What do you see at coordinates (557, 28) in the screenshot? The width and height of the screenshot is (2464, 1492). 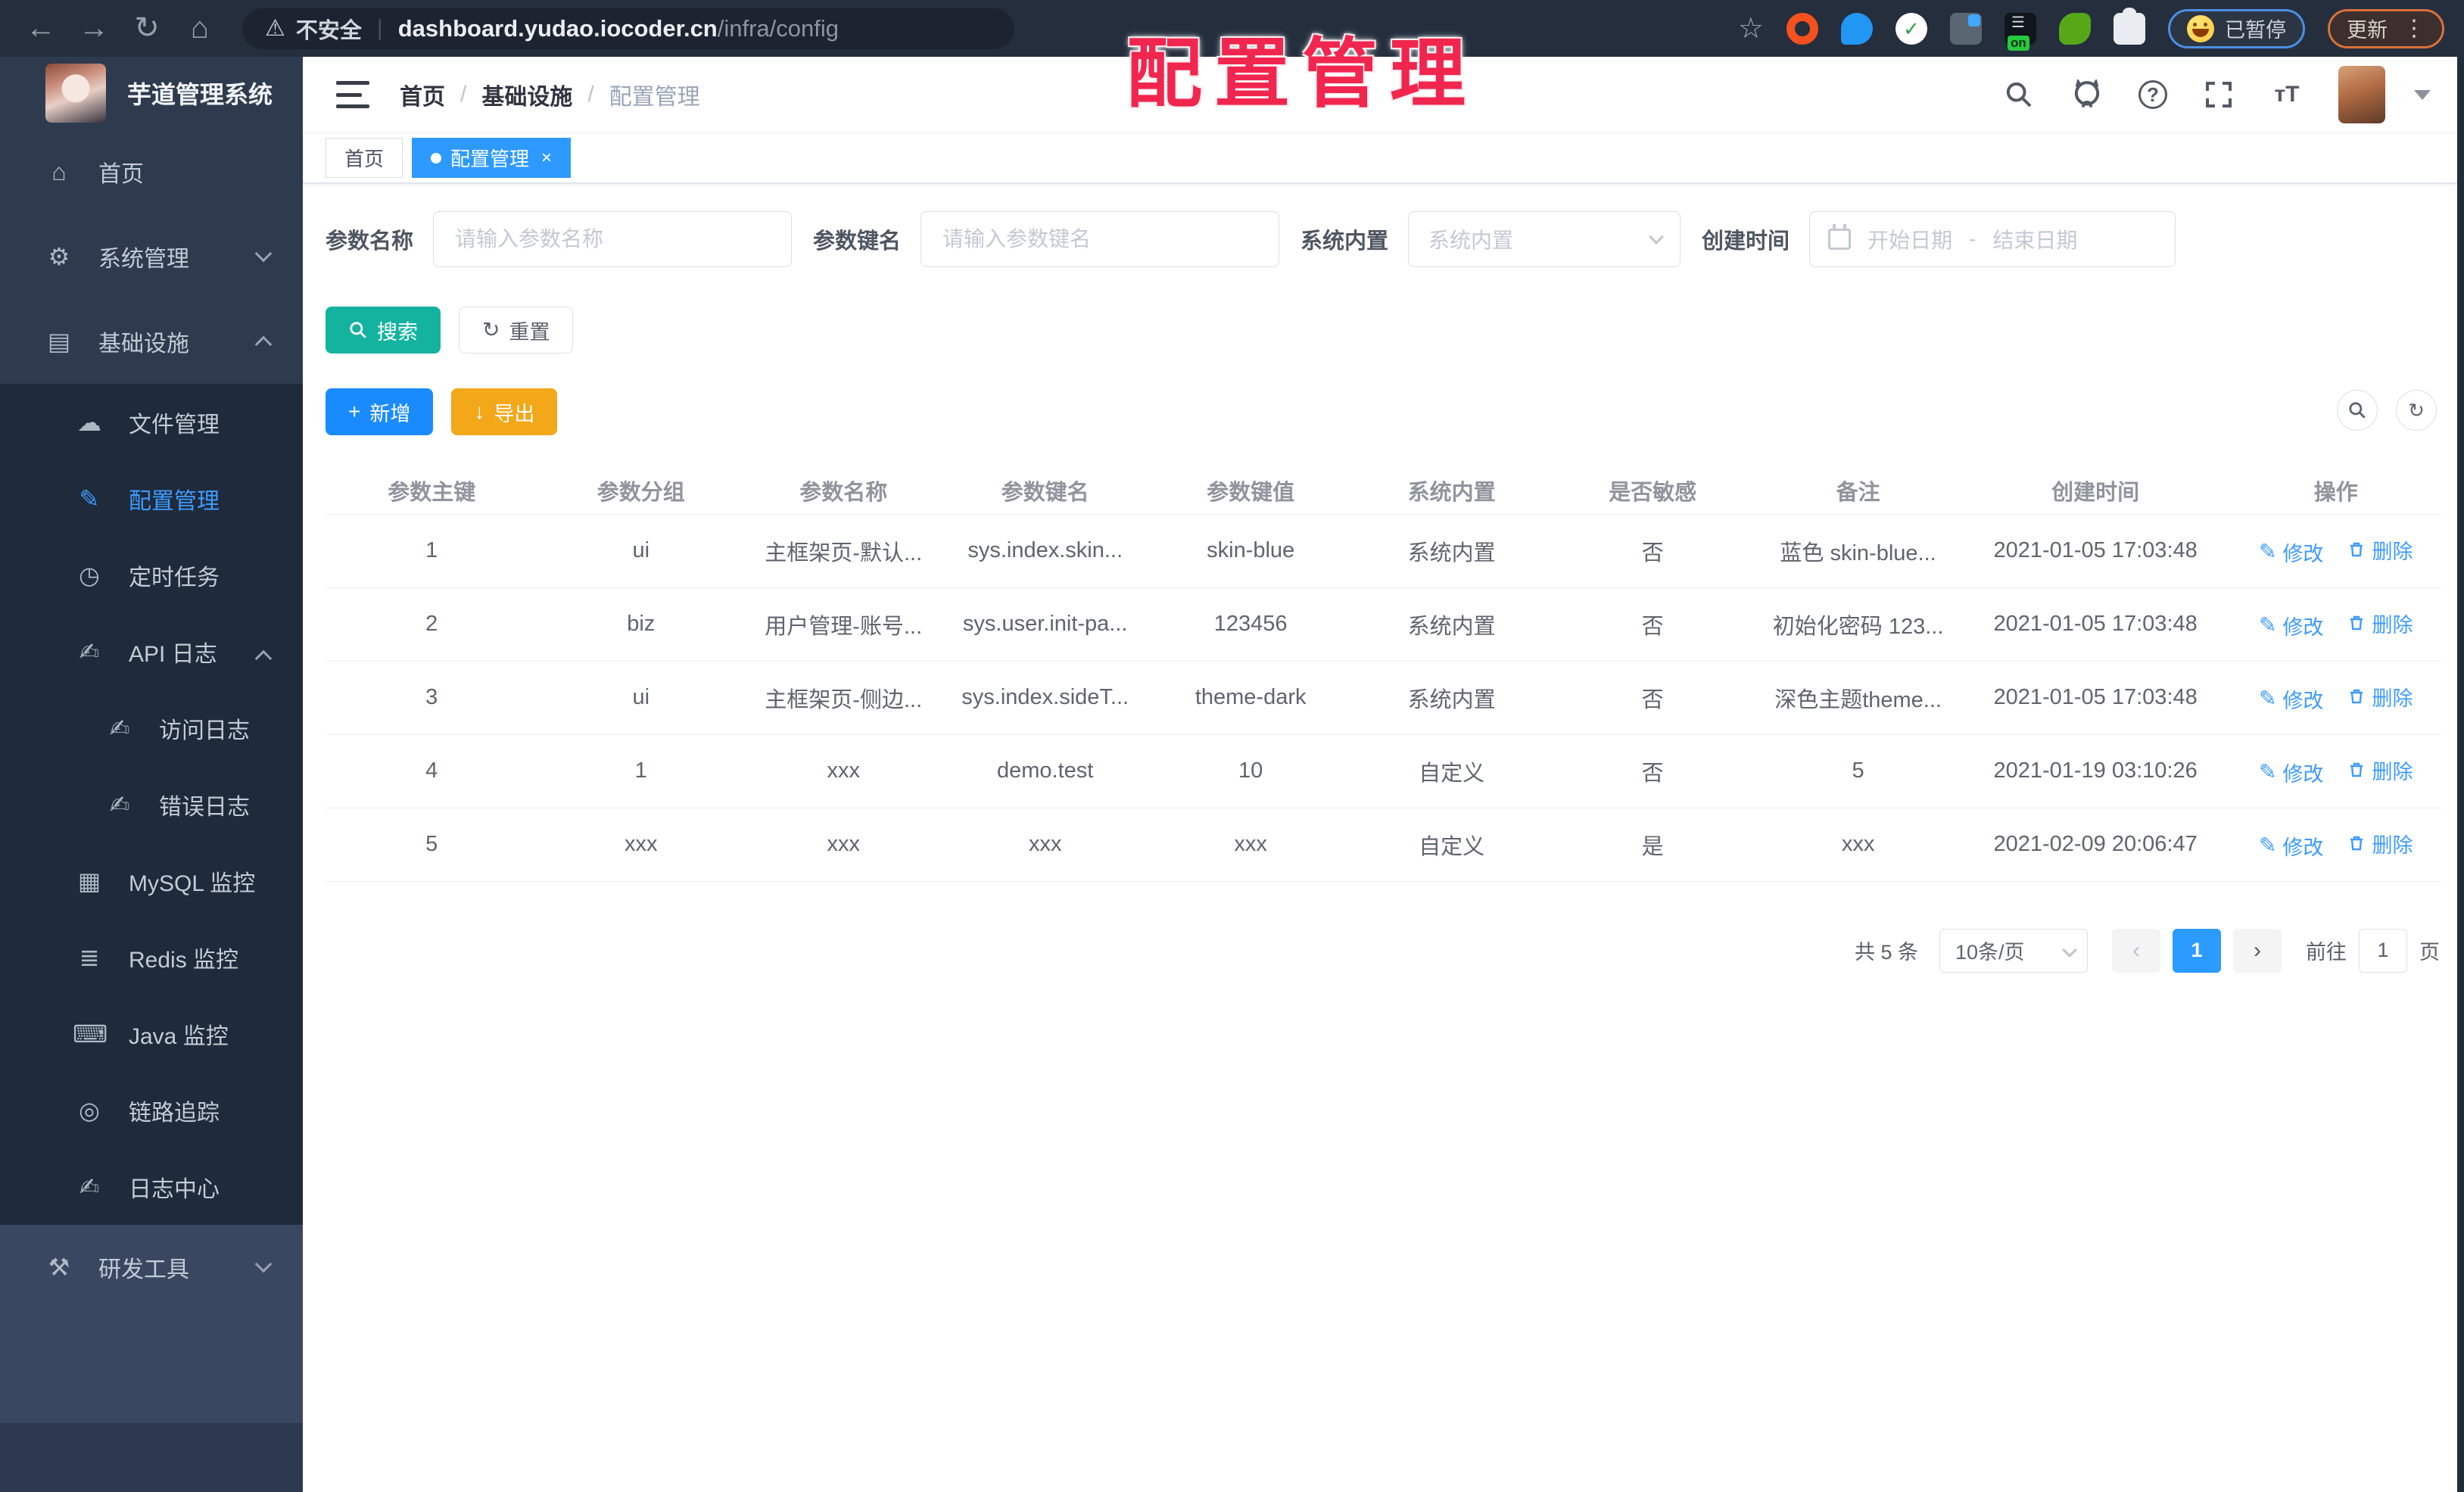 I see `url-domain: dashboard.yudao.iocoder.cn` at bounding box center [557, 28].